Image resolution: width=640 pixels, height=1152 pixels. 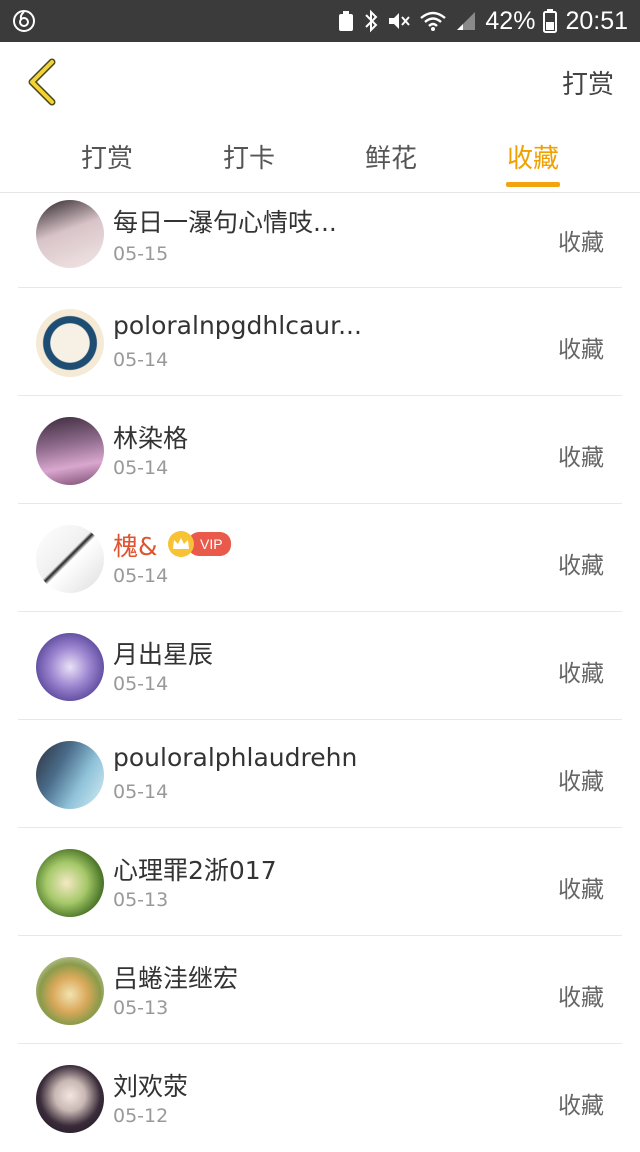 I want to click on chevron-left-icon, so click(x=42, y=82).